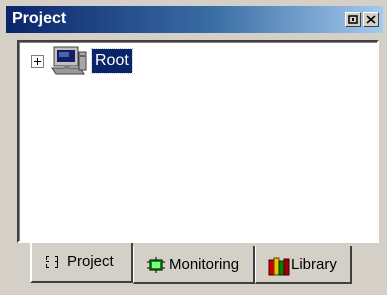  What do you see at coordinates (204, 264) in the screenshot?
I see `tab-monitoring-label: Monitoring` at bounding box center [204, 264].